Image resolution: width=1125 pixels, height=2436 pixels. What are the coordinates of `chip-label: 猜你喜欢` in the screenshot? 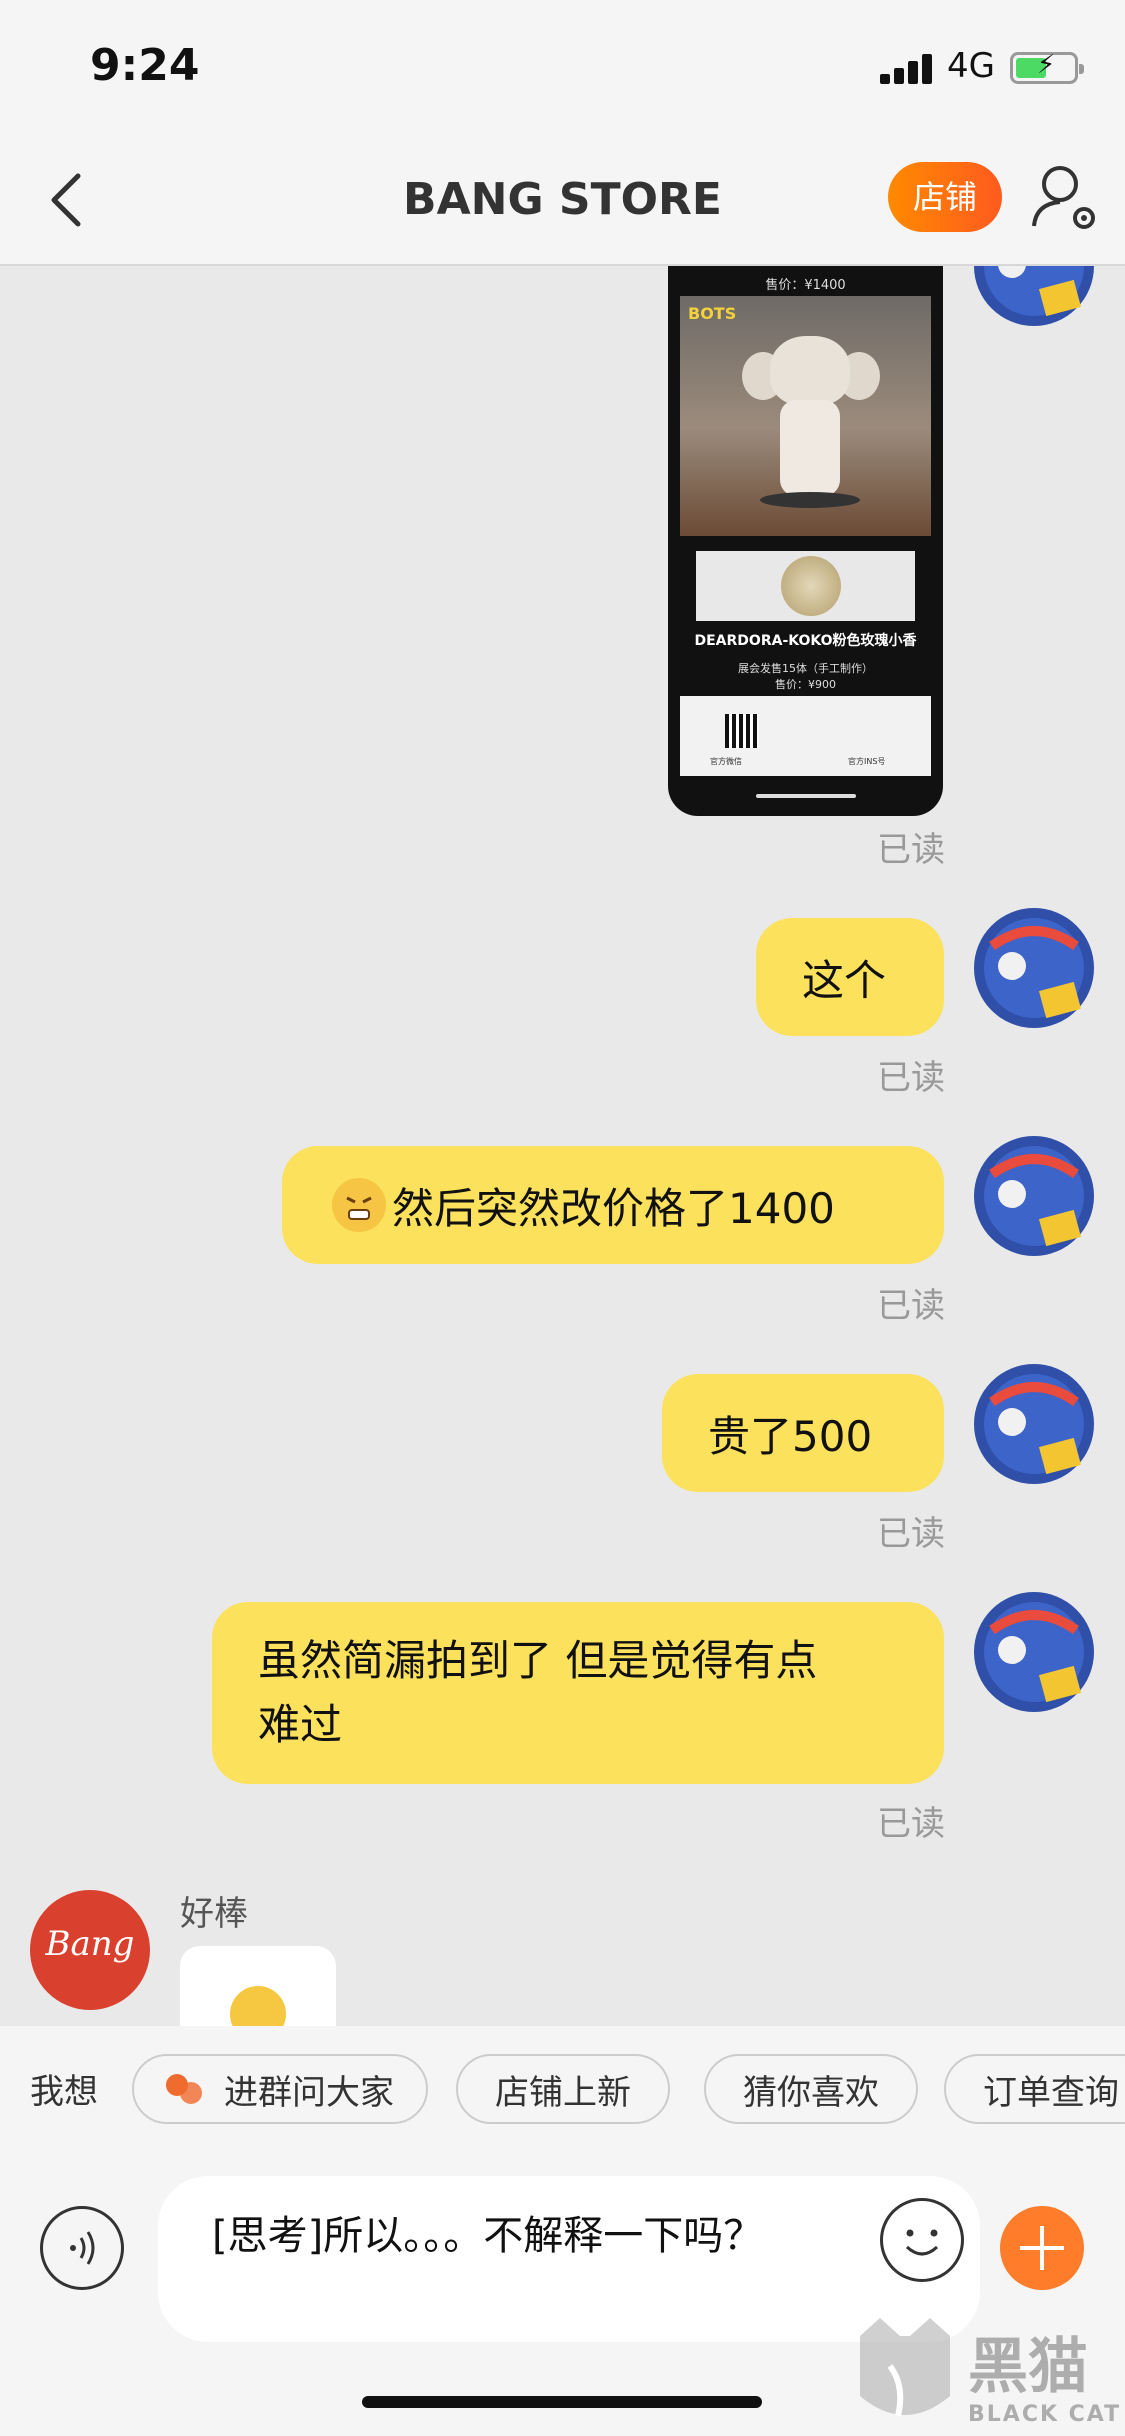 It's located at (811, 2092).